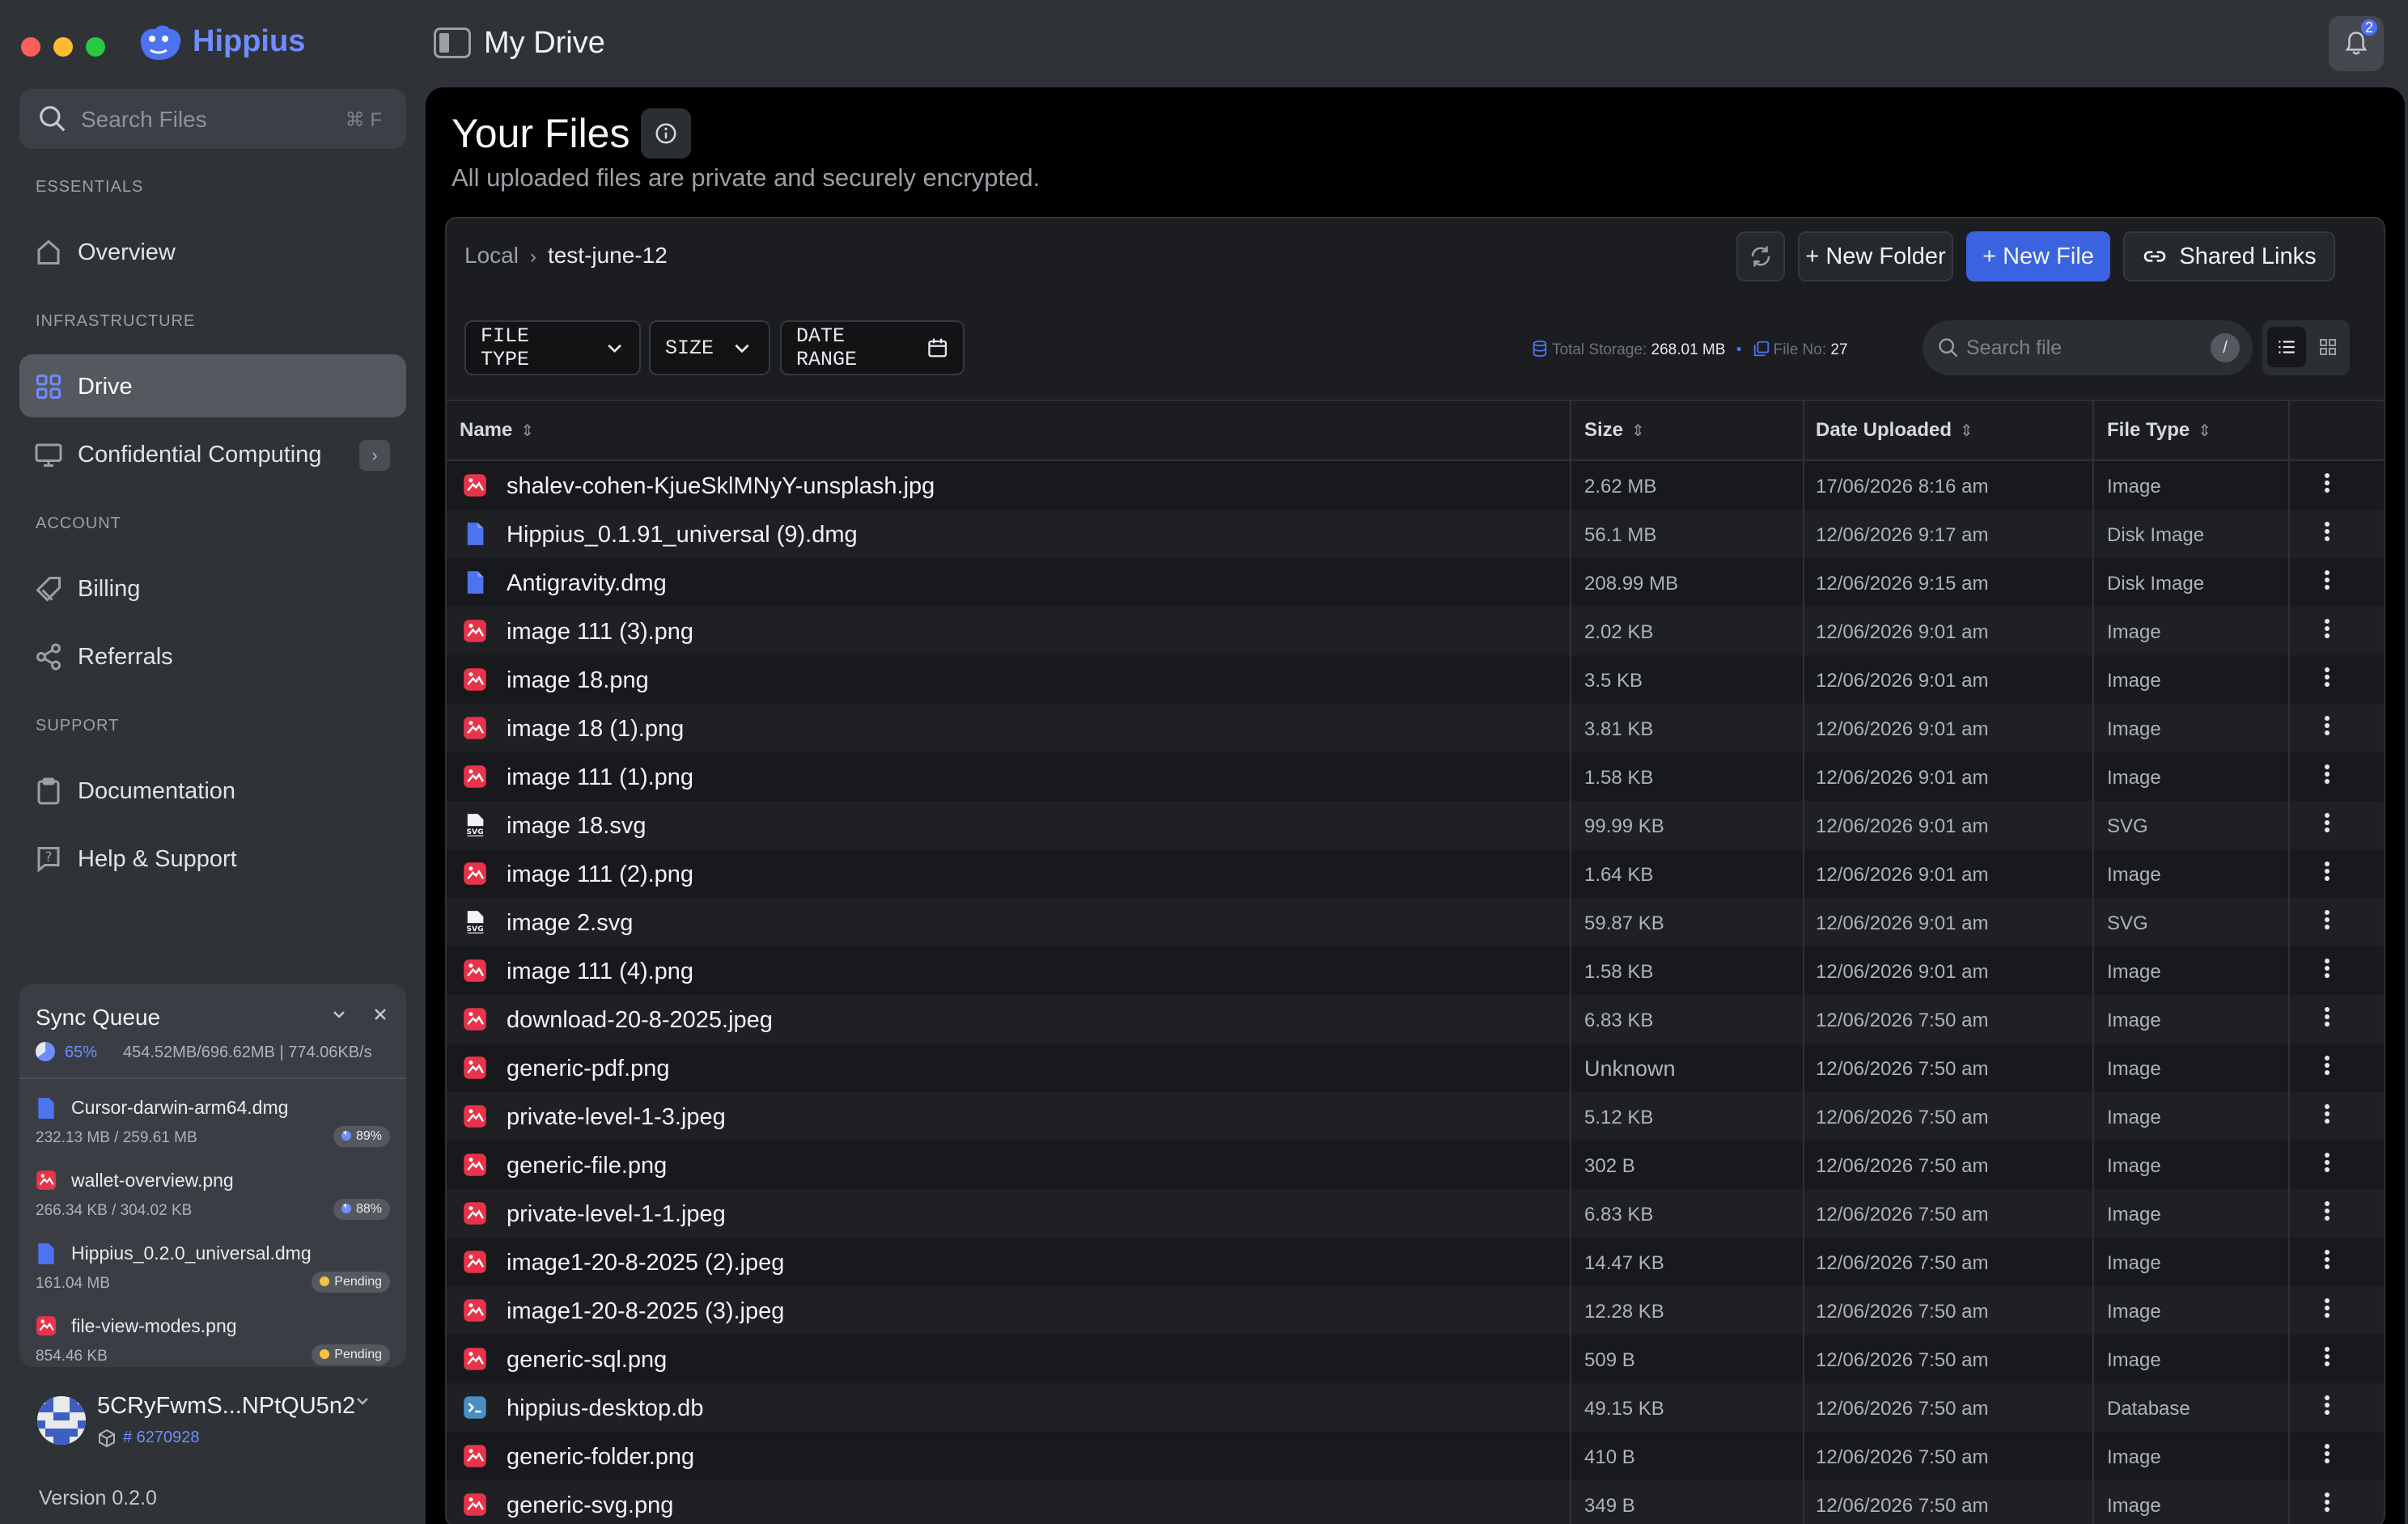 The image size is (2408, 1524). I want to click on info-button, so click(666, 133).